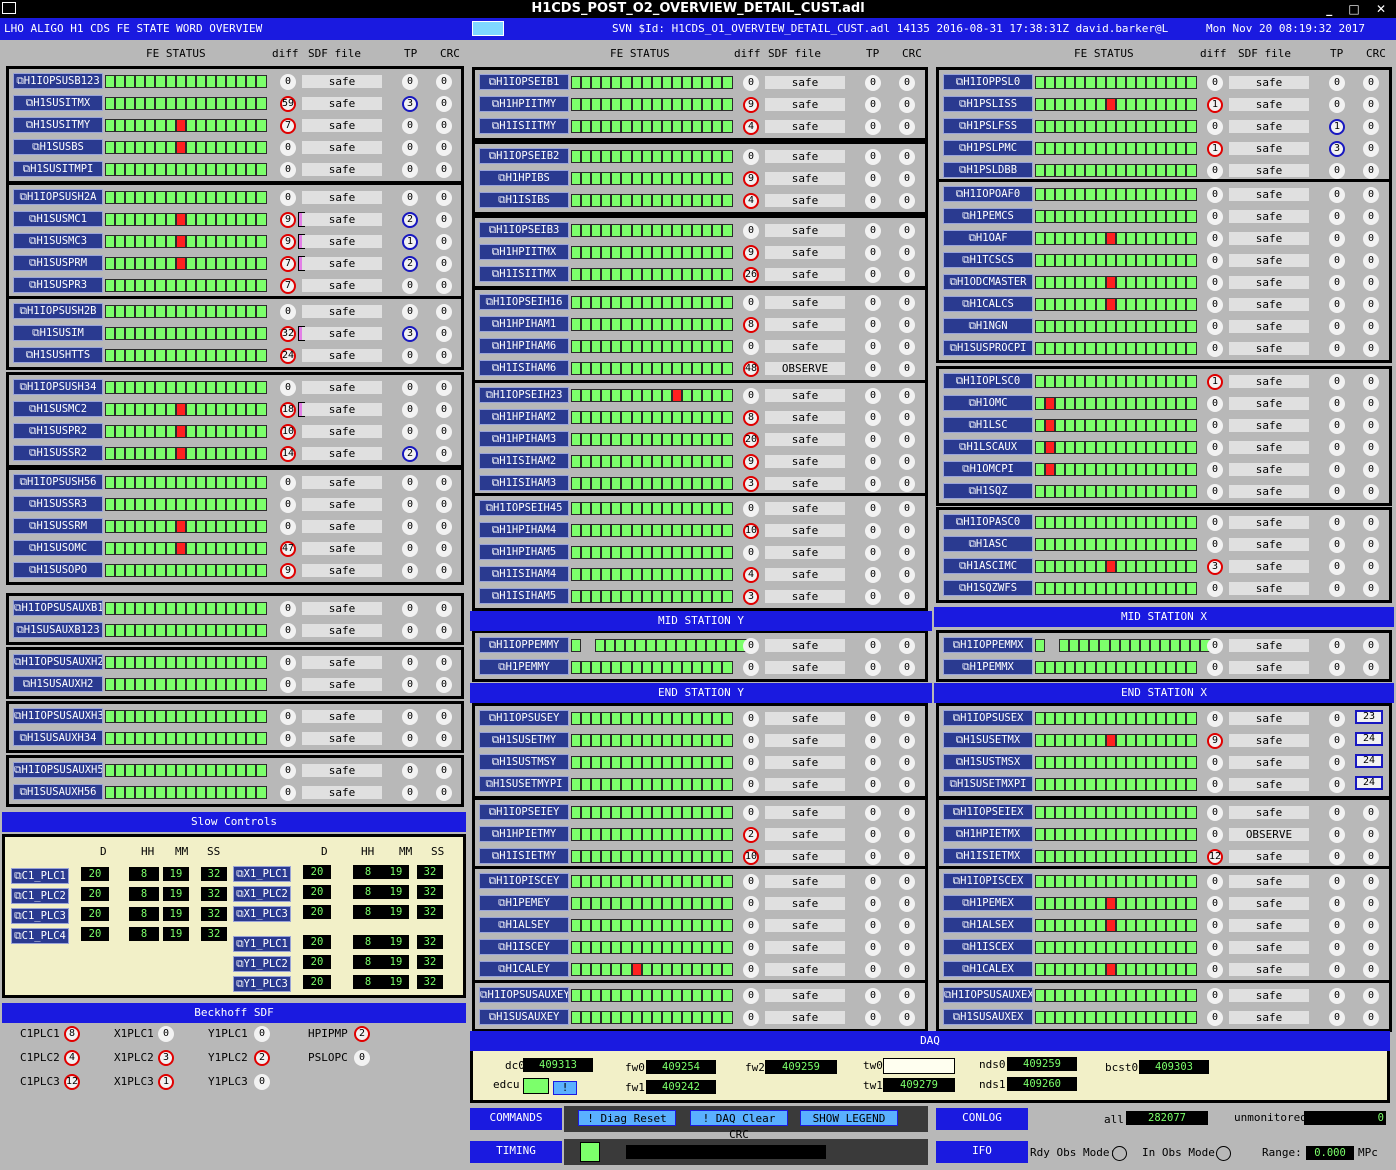  What do you see at coordinates (1359, 9) in the screenshot?
I see `window-controls: _ □ ✕` at bounding box center [1359, 9].